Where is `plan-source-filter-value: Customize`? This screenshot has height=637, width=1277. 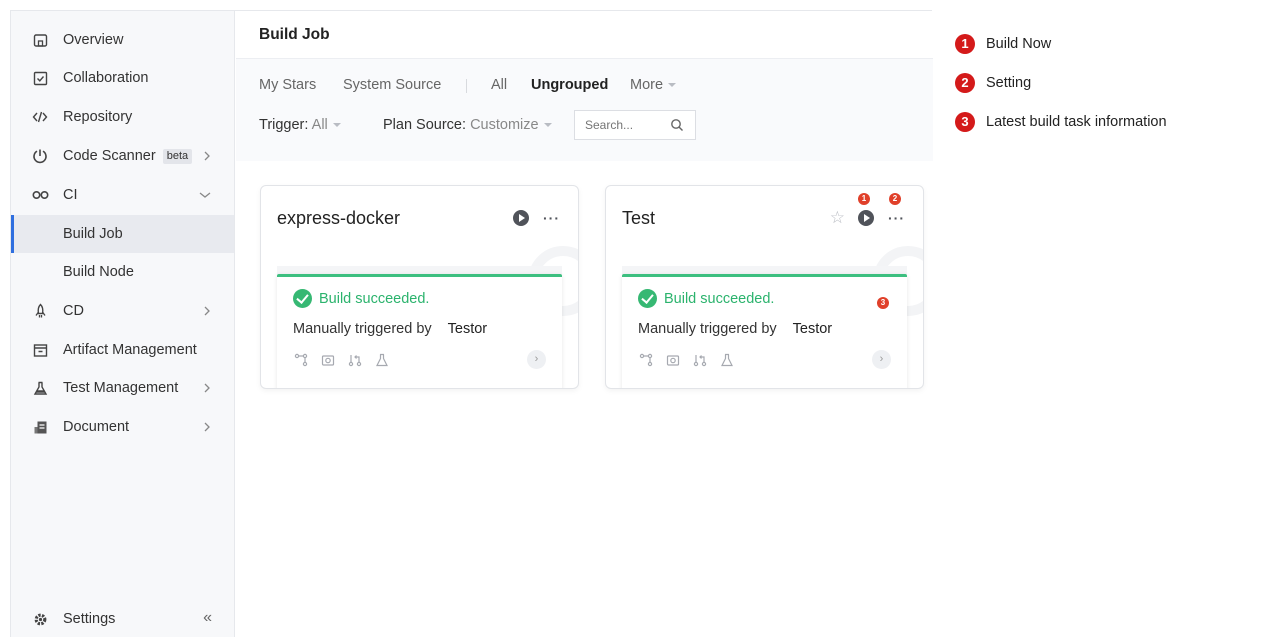 plan-source-filter-value: Customize is located at coordinates (504, 125).